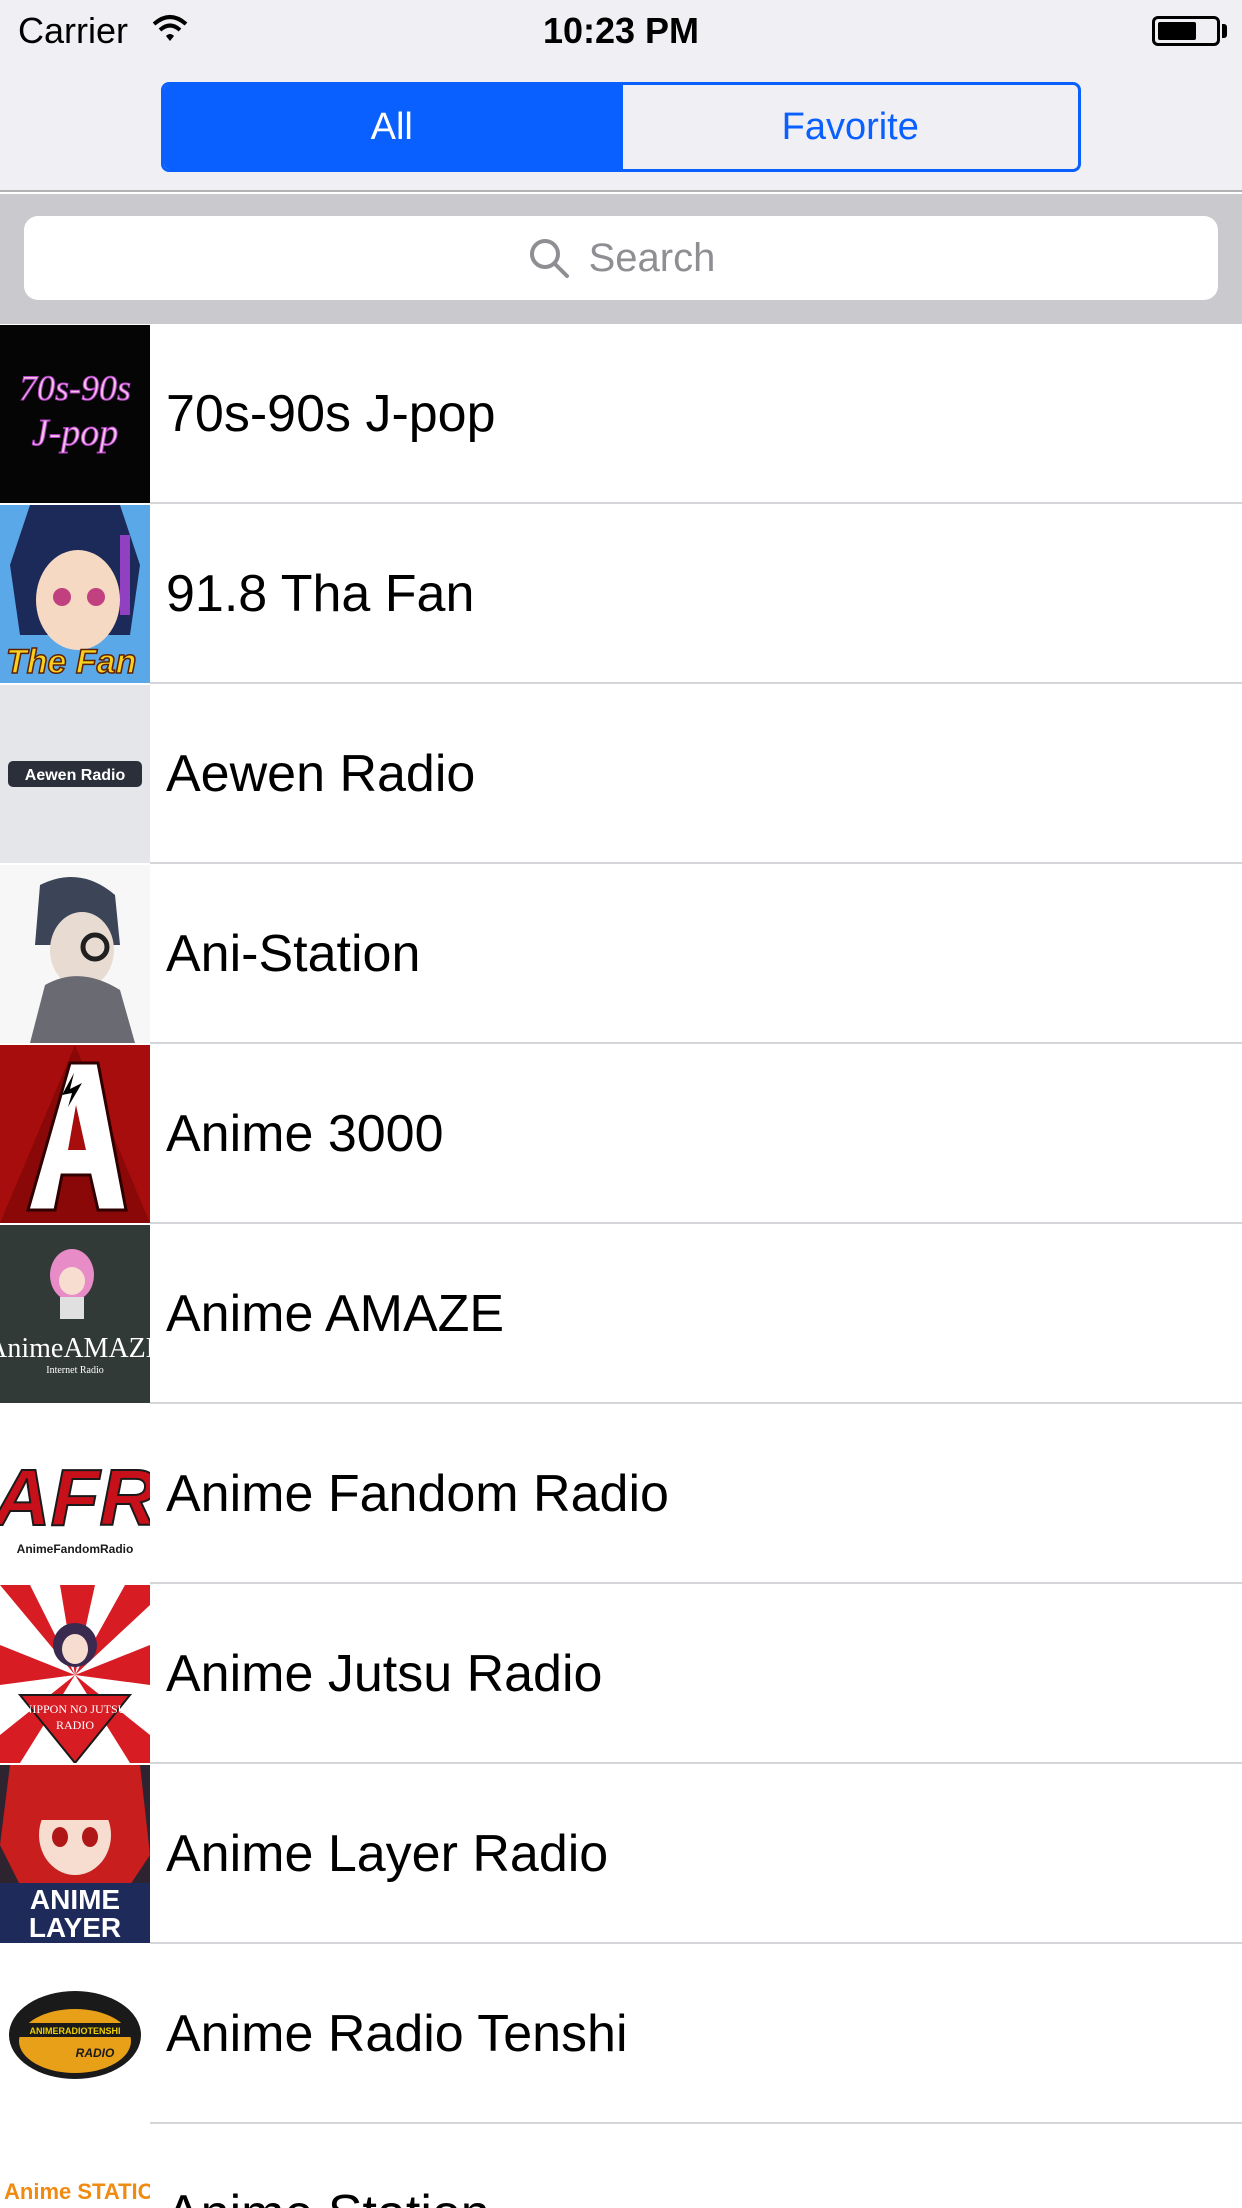 The width and height of the screenshot is (1242, 2208). What do you see at coordinates (397, 2034) in the screenshot?
I see `station-name: Anime Radio Tenshi` at bounding box center [397, 2034].